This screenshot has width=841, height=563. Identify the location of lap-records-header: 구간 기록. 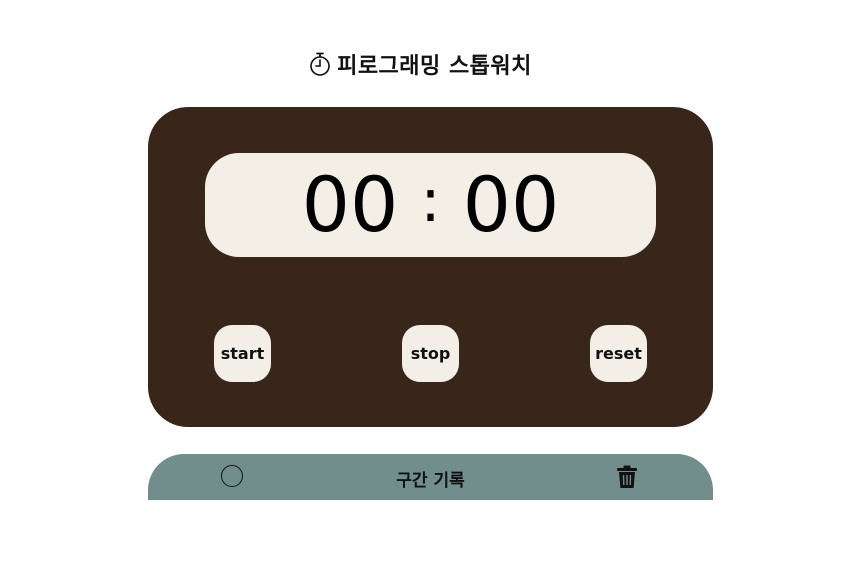
(430, 477).